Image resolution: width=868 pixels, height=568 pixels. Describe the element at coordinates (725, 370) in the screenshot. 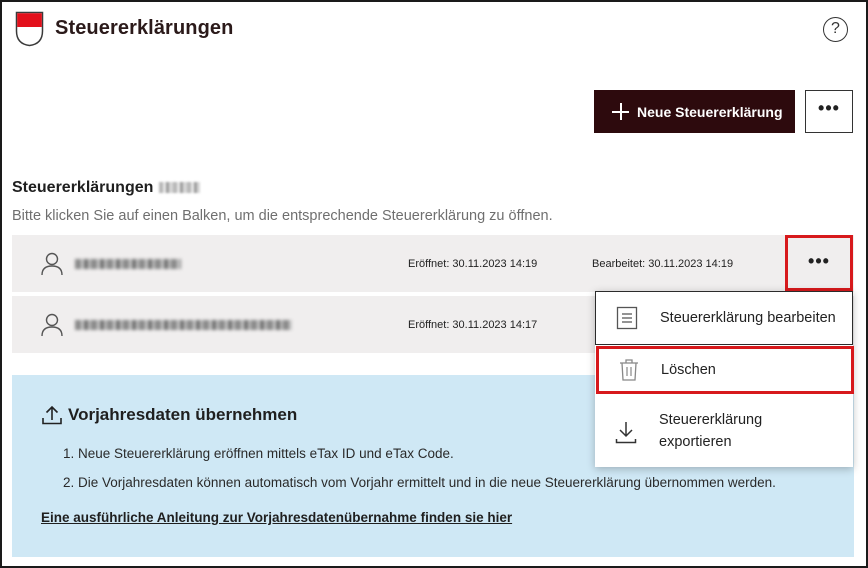

I see `menu-item-delete: Löschen` at that location.